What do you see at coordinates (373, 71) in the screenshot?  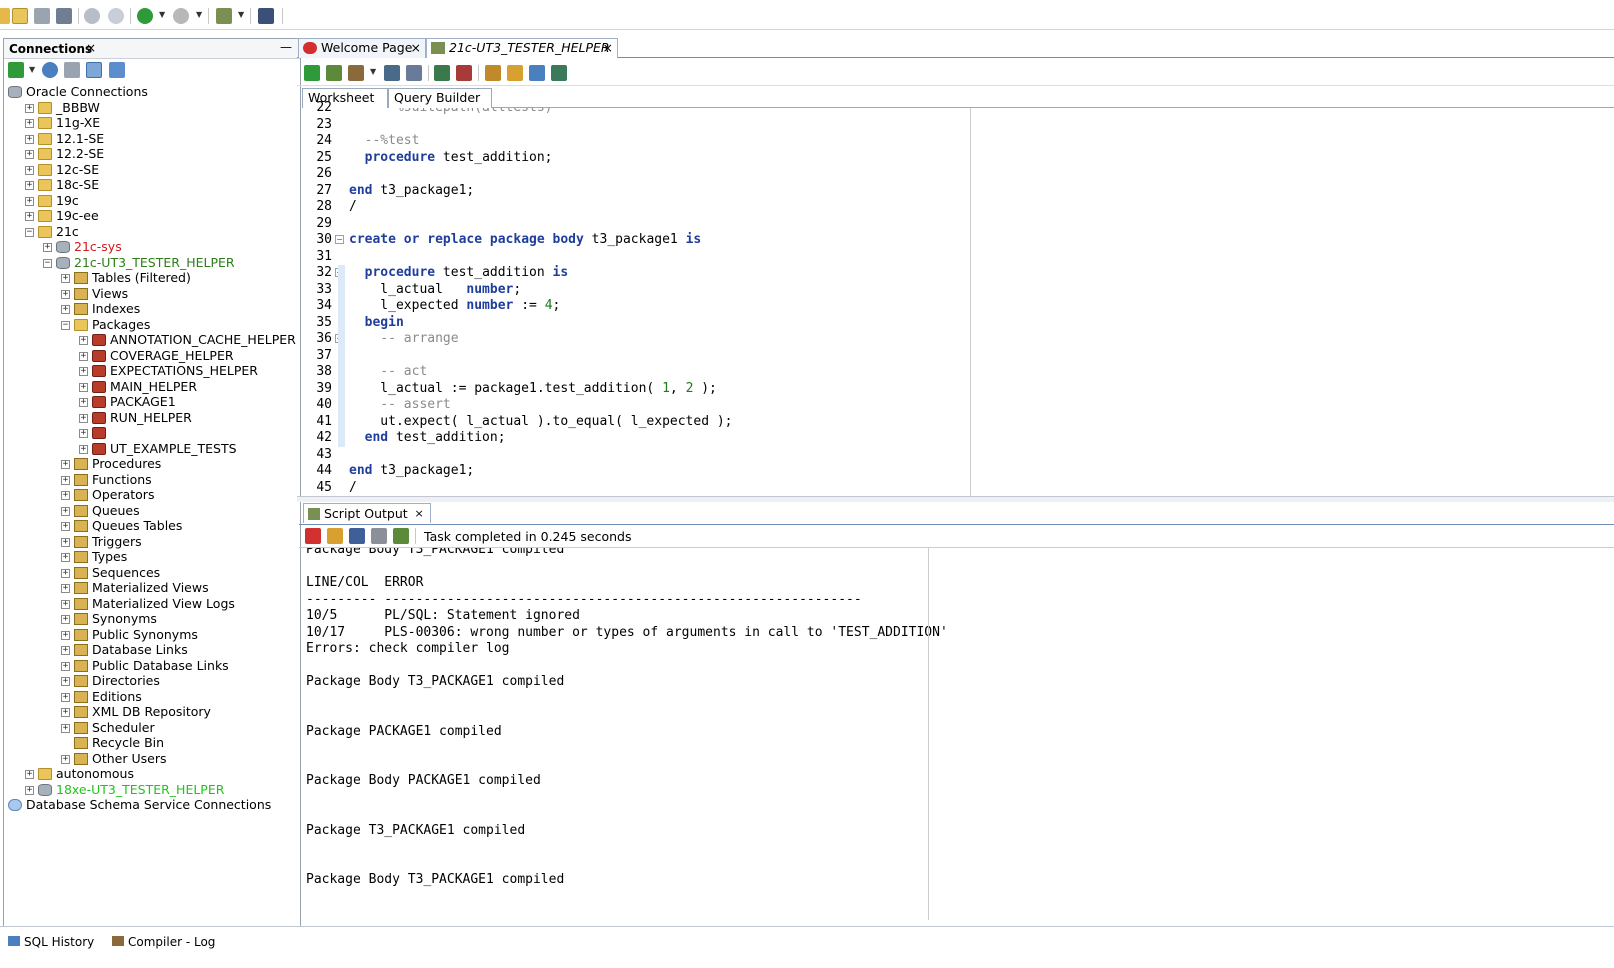 I see `autotrace-dropdown-icon: ▼` at bounding box center [373, 71].